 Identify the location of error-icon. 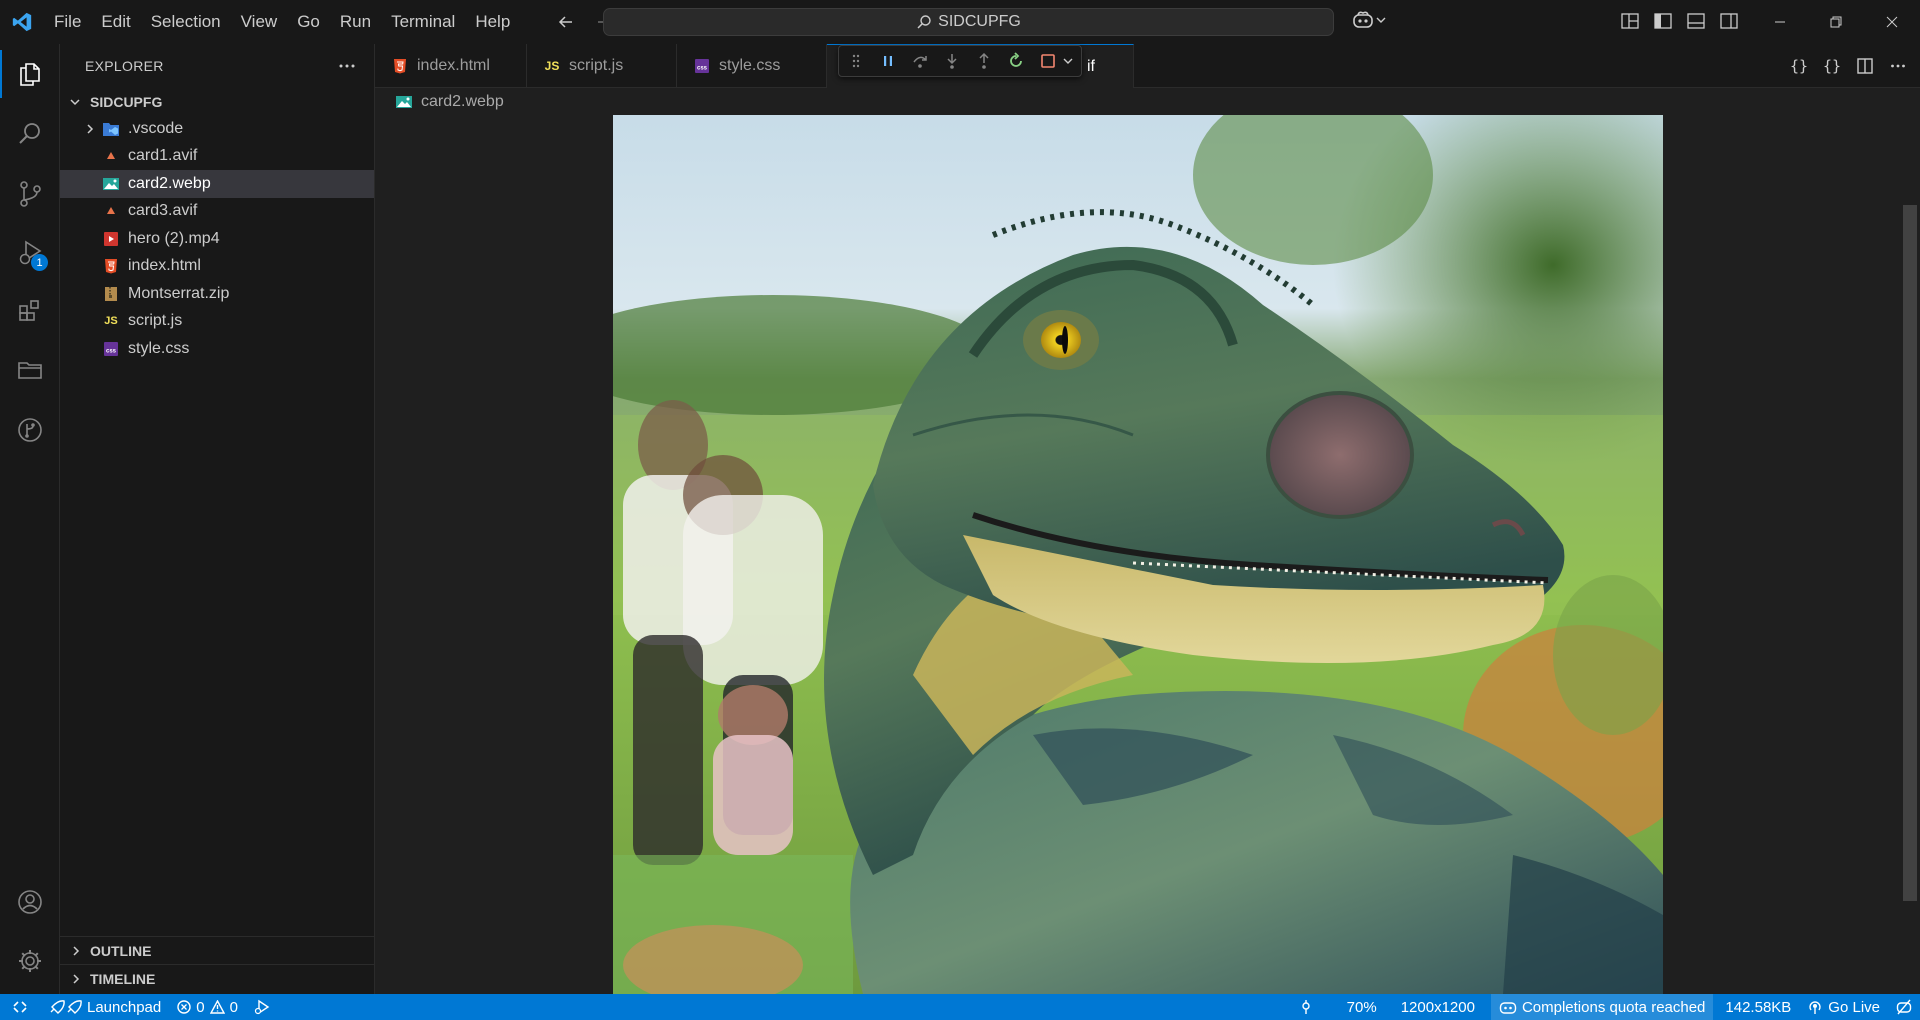
(184, 1007).